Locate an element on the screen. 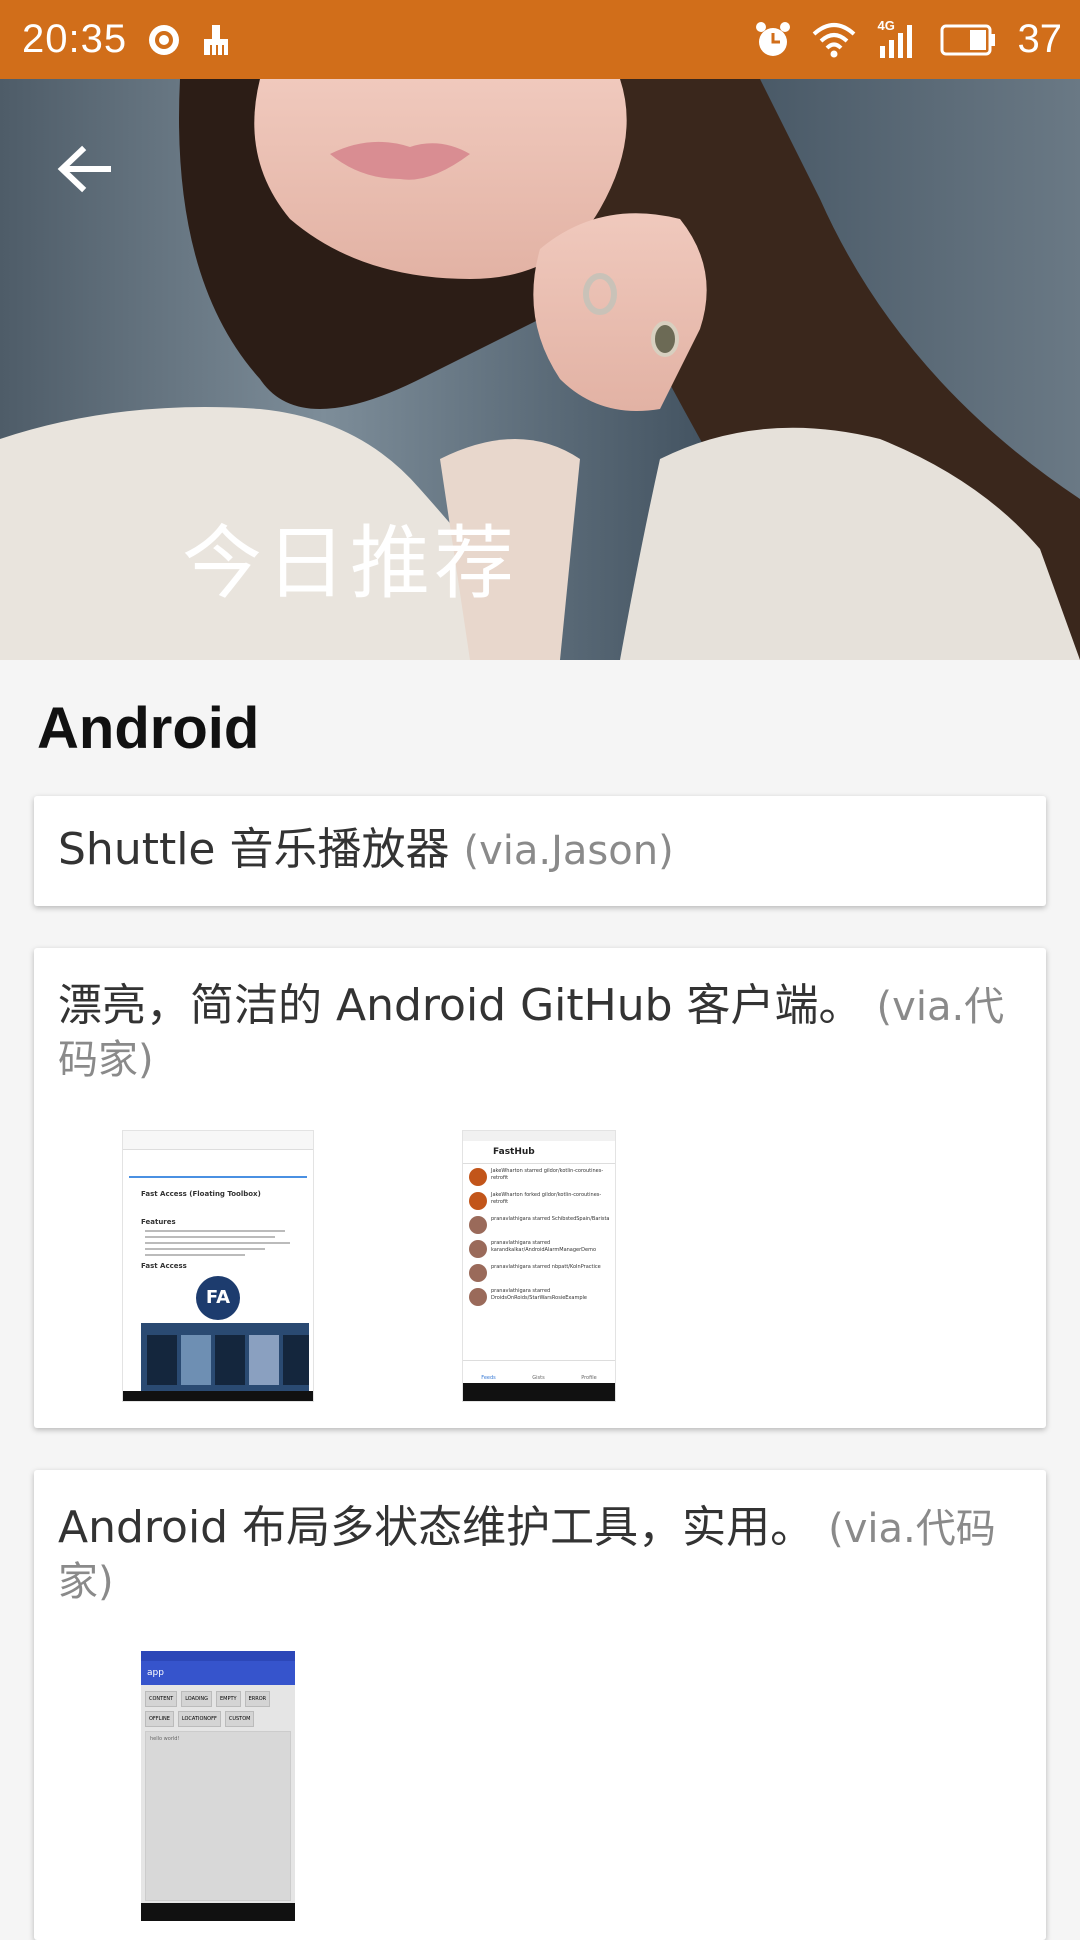 This screenshot has height=1940, width=1080. thumb-app-title: FastHub is located at coordinates (514, 1152).